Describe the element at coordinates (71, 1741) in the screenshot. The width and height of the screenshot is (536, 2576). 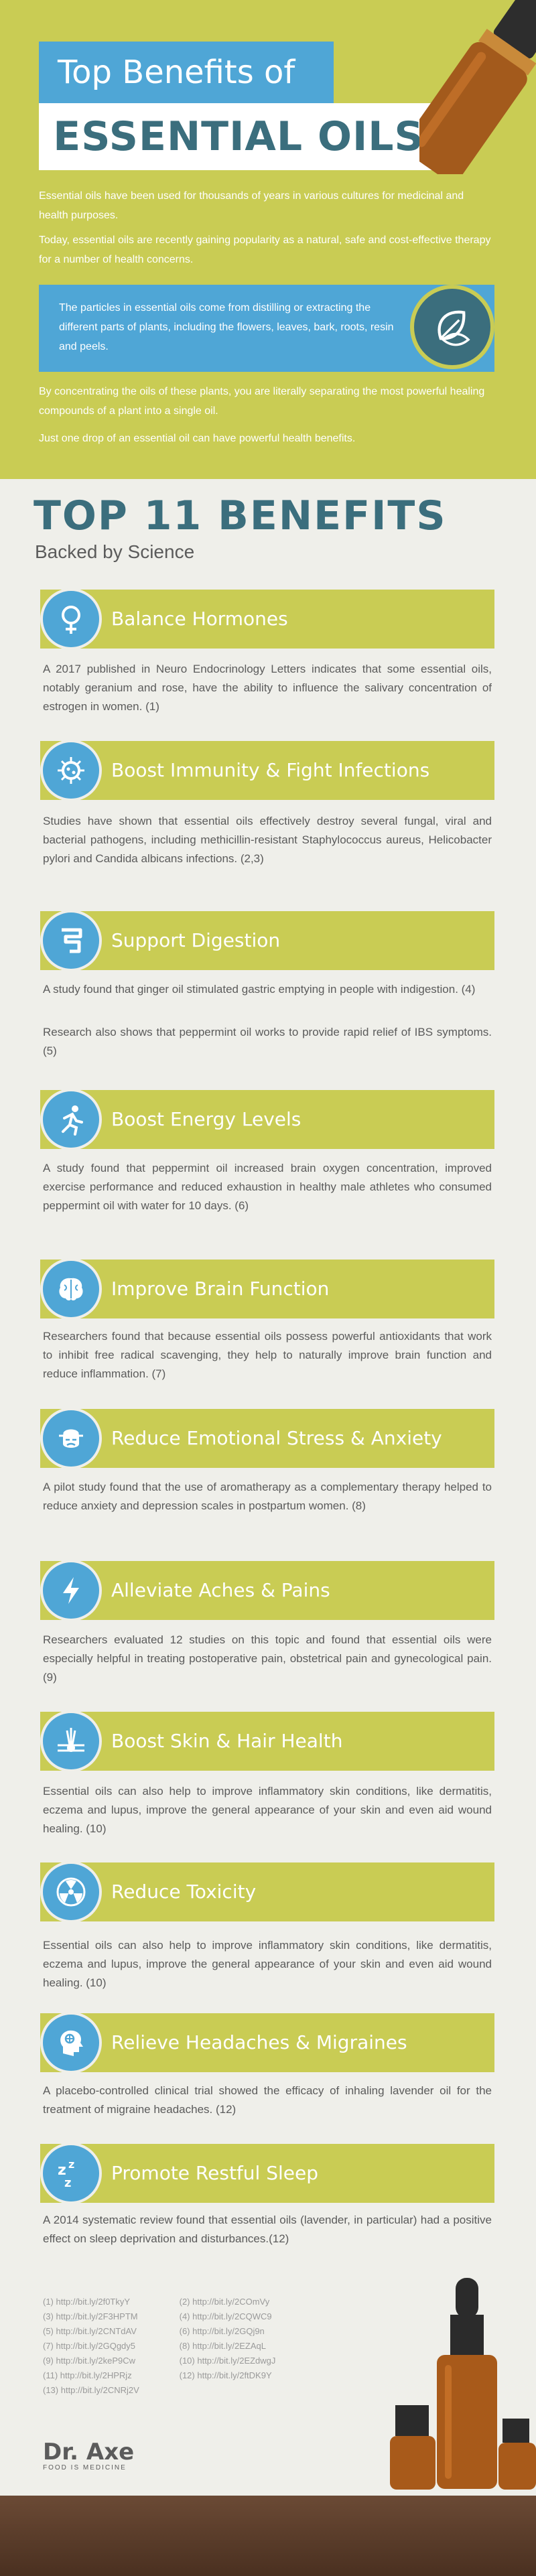
I see `hair-follicle-icon` at that location.